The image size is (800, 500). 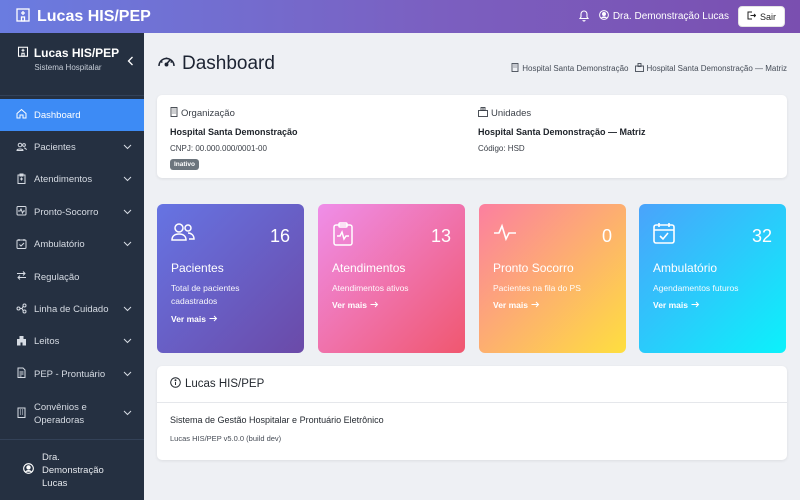 I want to click on sidebar-item-ambulatorio: Ambulatório, so click(x=72, y=245).